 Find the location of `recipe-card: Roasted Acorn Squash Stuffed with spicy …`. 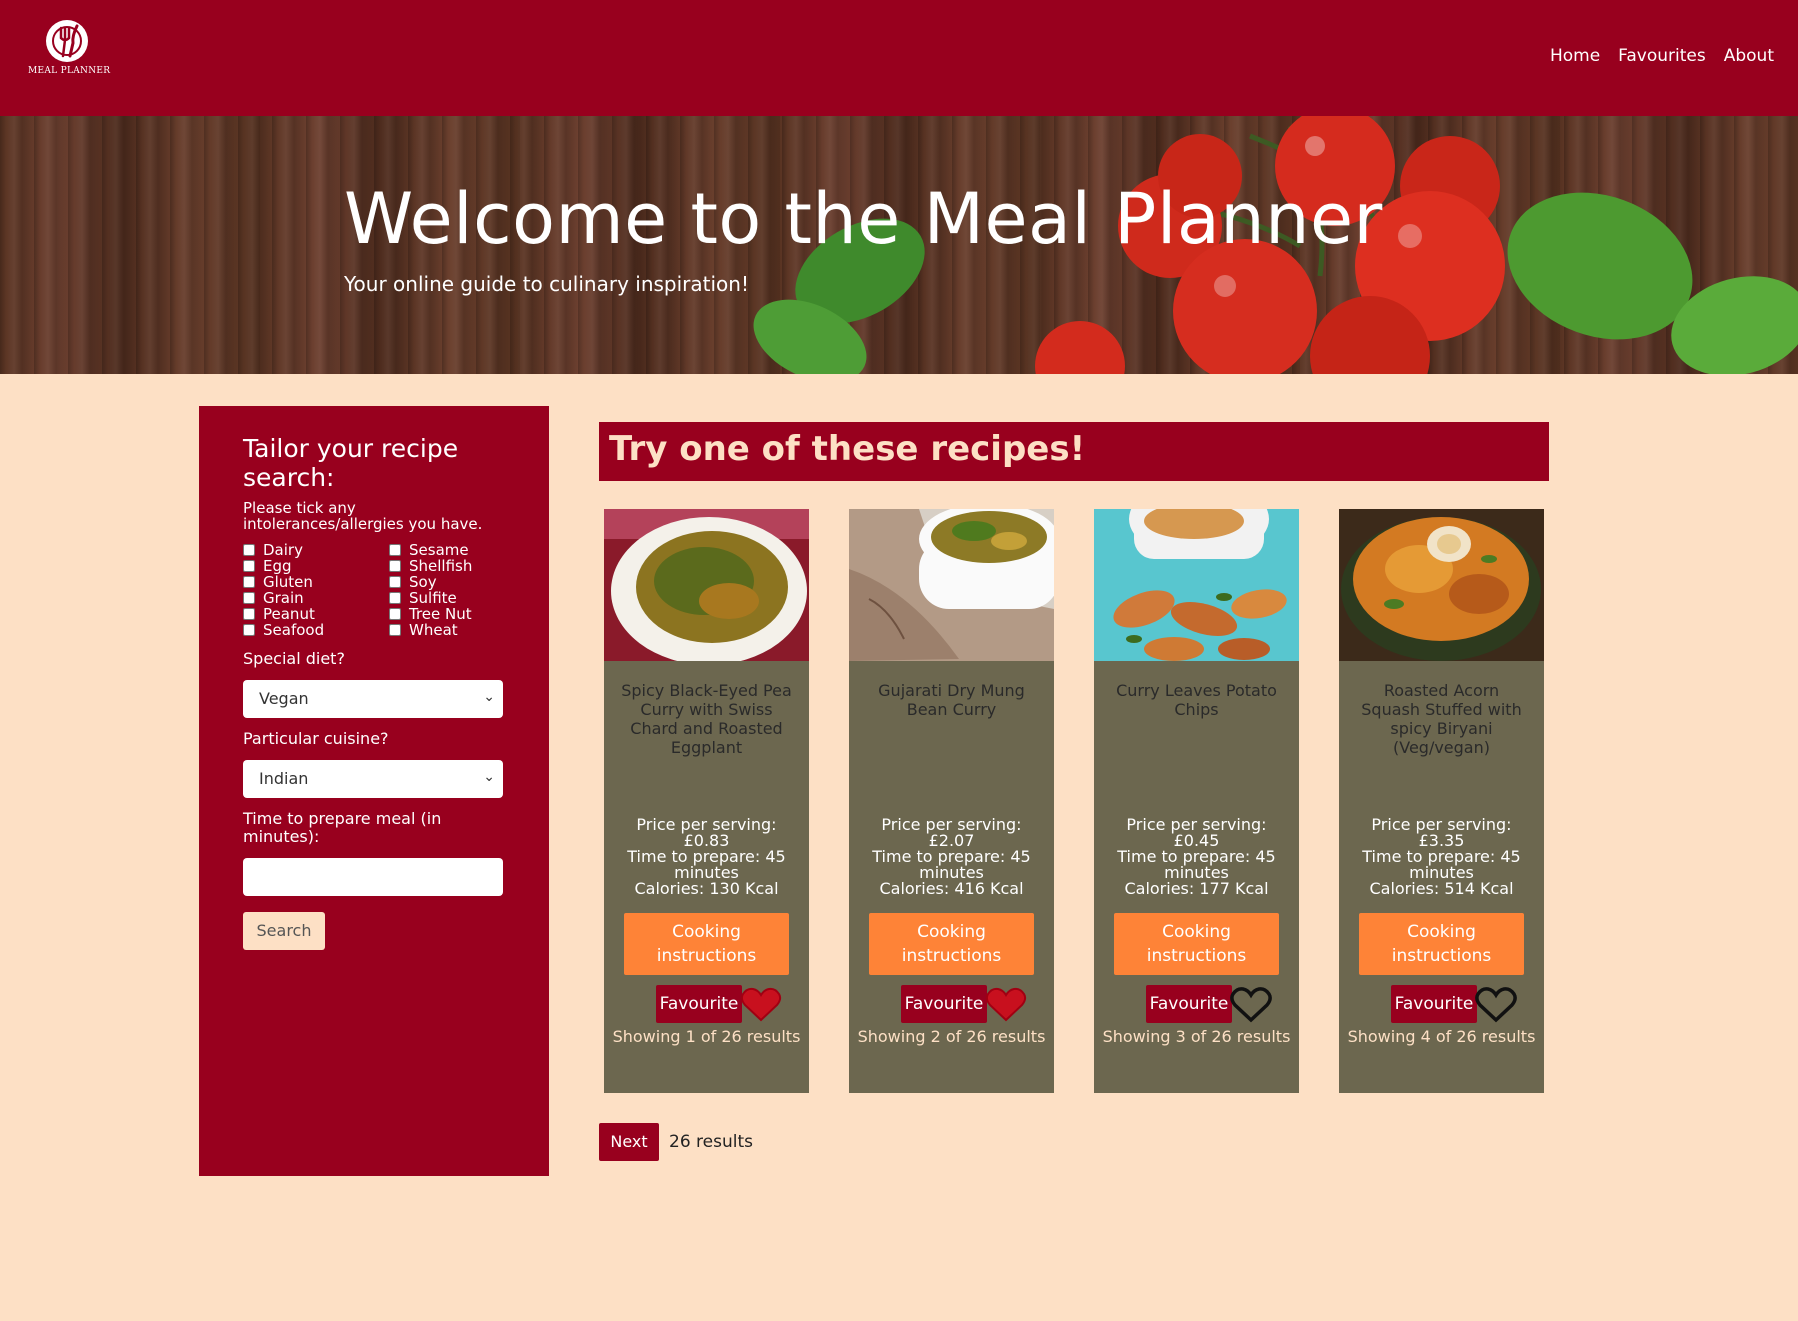

recipe-card: Roasted Acorn Squash Stuffed with spicy … is located at coordinates (1441, 801).